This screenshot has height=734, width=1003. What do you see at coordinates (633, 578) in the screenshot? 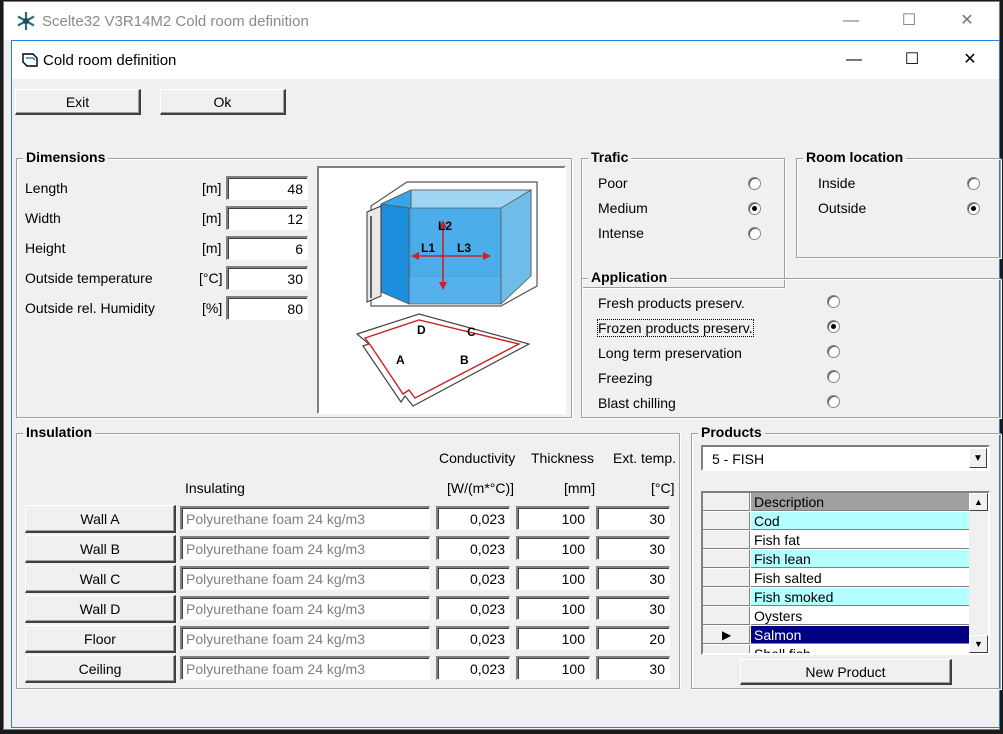
I see `wall-c-ext-temp-input: 30` at bounding box center [633, 578].